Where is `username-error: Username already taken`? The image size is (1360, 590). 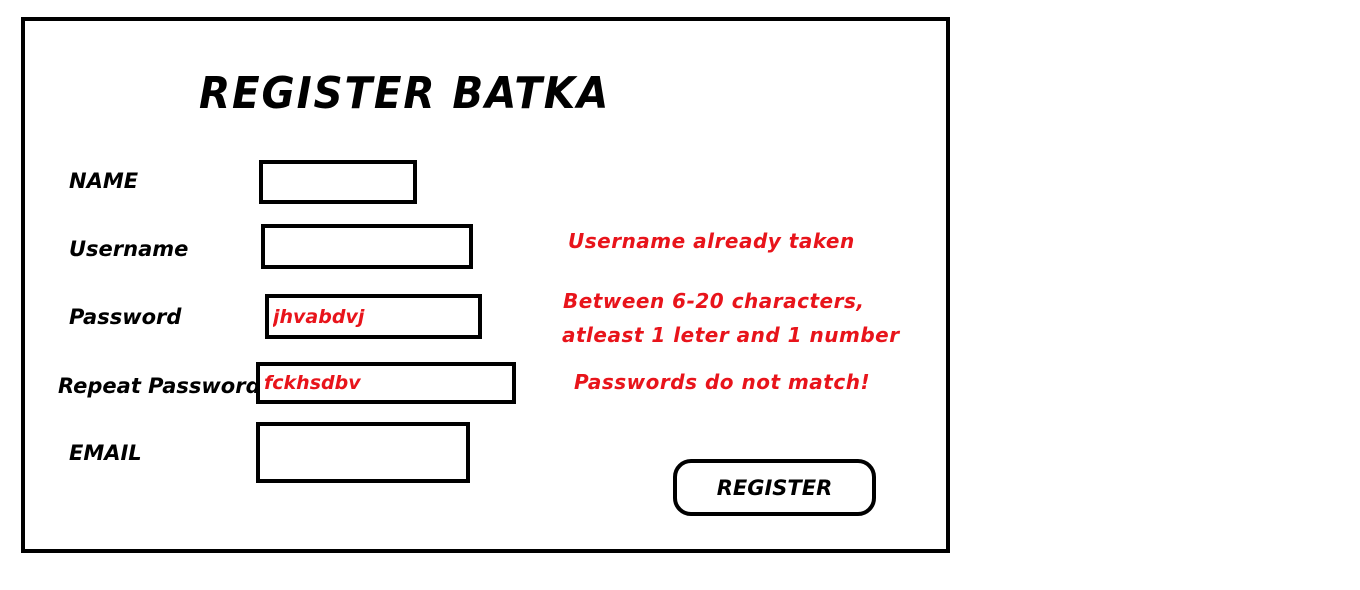 username-error: Username already taken is located at coordinates (711, 241).